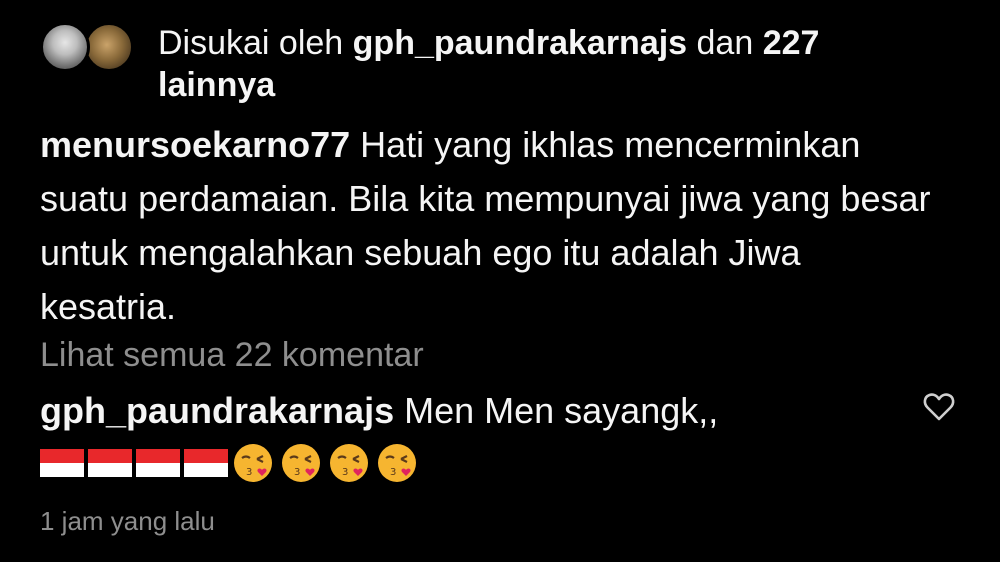 This screenshot has height=562, width=1000. What do you see at coordinates (556, 410) in the screenshot?
I see `comment-text: Men Men sayangk,,` at bounding box center [556, 410].